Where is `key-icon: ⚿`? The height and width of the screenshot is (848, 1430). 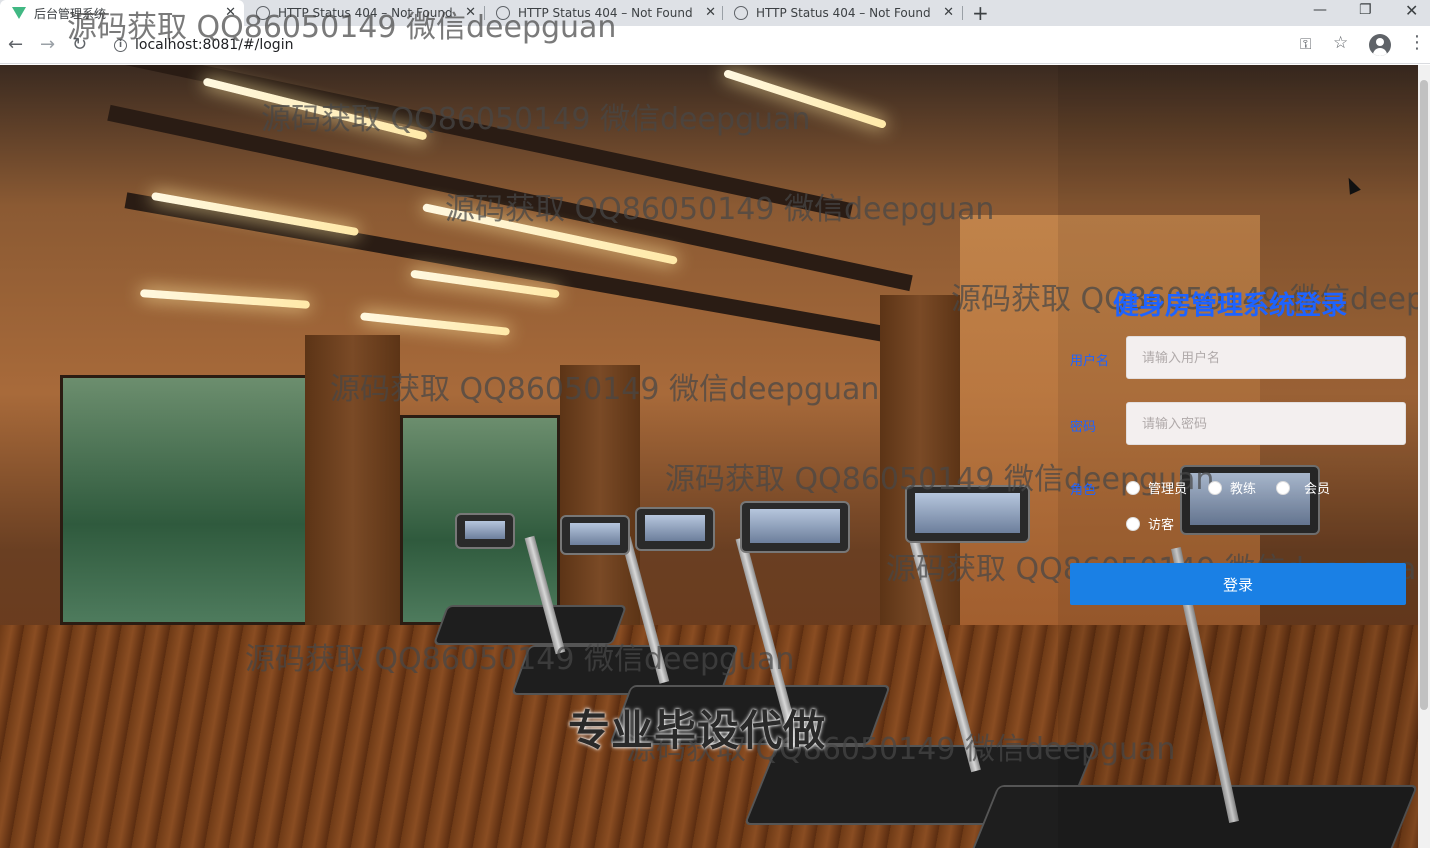 key-icon: ⚿ is located at coordinates (1305, 44).